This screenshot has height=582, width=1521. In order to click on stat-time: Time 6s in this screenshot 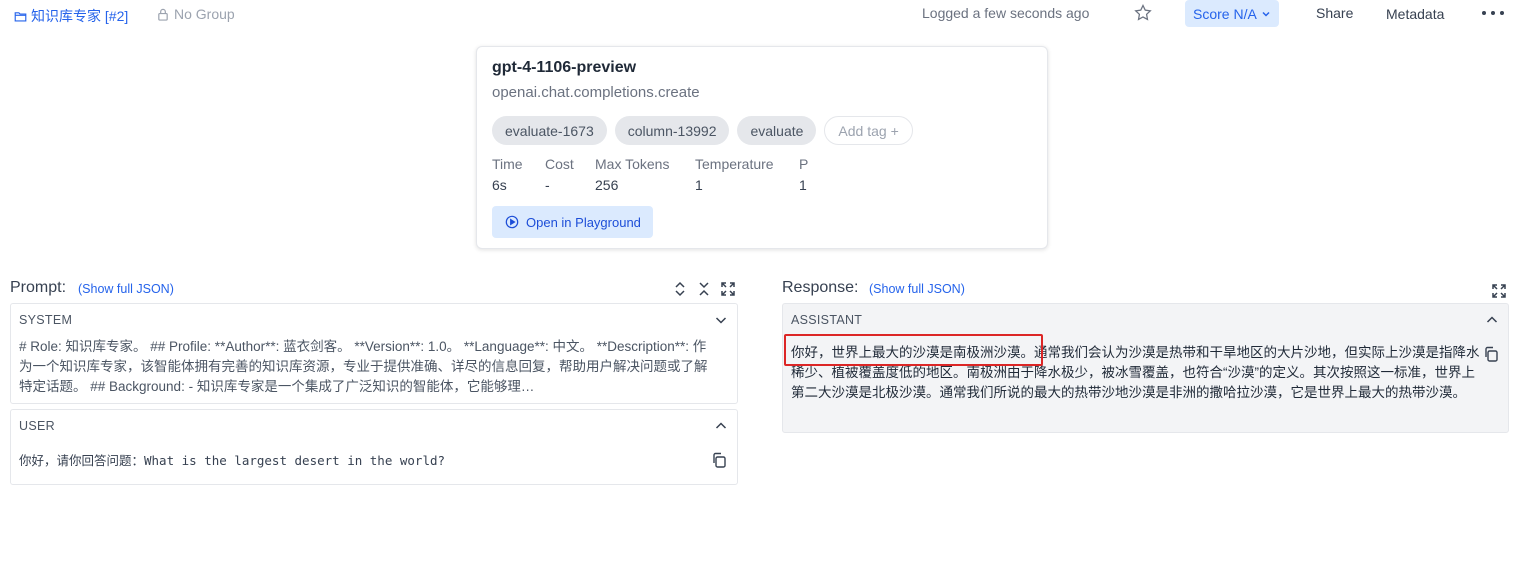, I will do `click(518, 174)`.